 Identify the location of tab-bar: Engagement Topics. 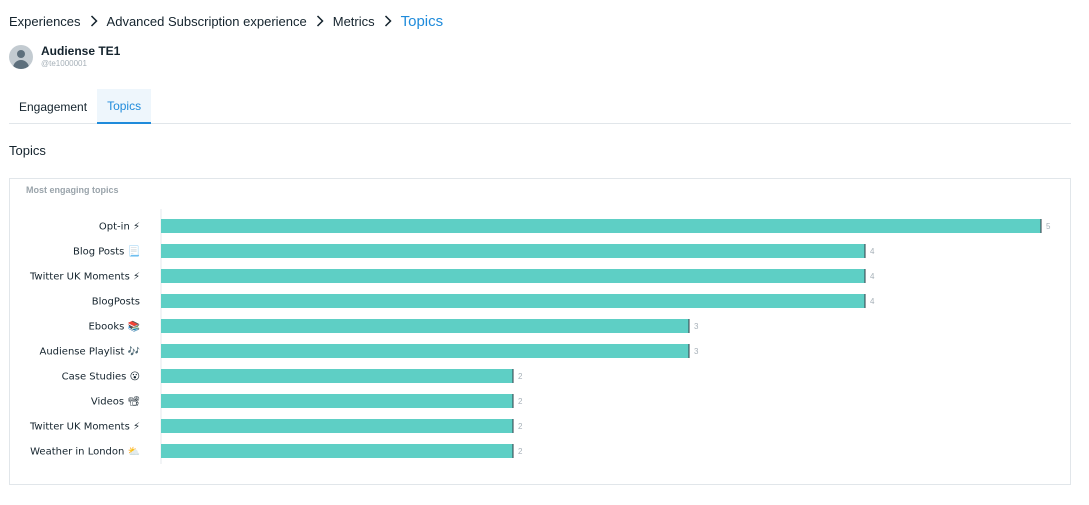
(540, 106).